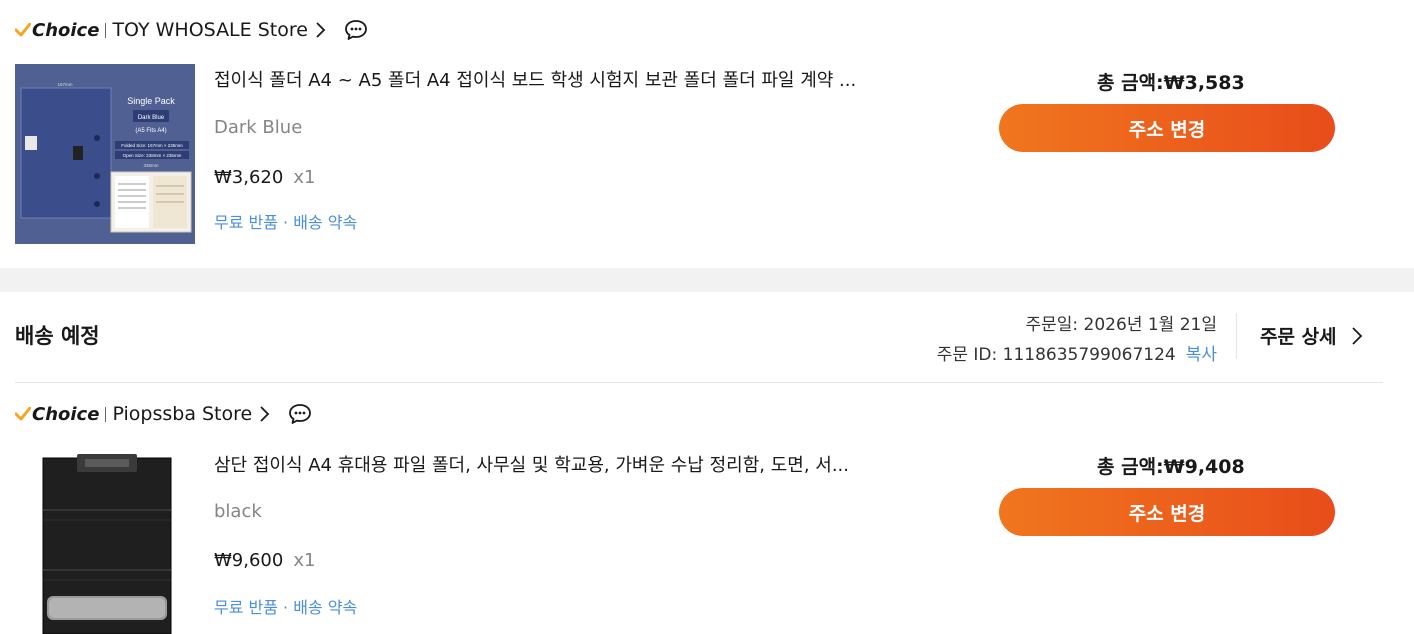 This screenshot has height=634, width=1414. What do you see at coordinates (150, 165) in the screenshot?
I see `thumb-width-bottom: 338mm` at bounding box center [150, 165].